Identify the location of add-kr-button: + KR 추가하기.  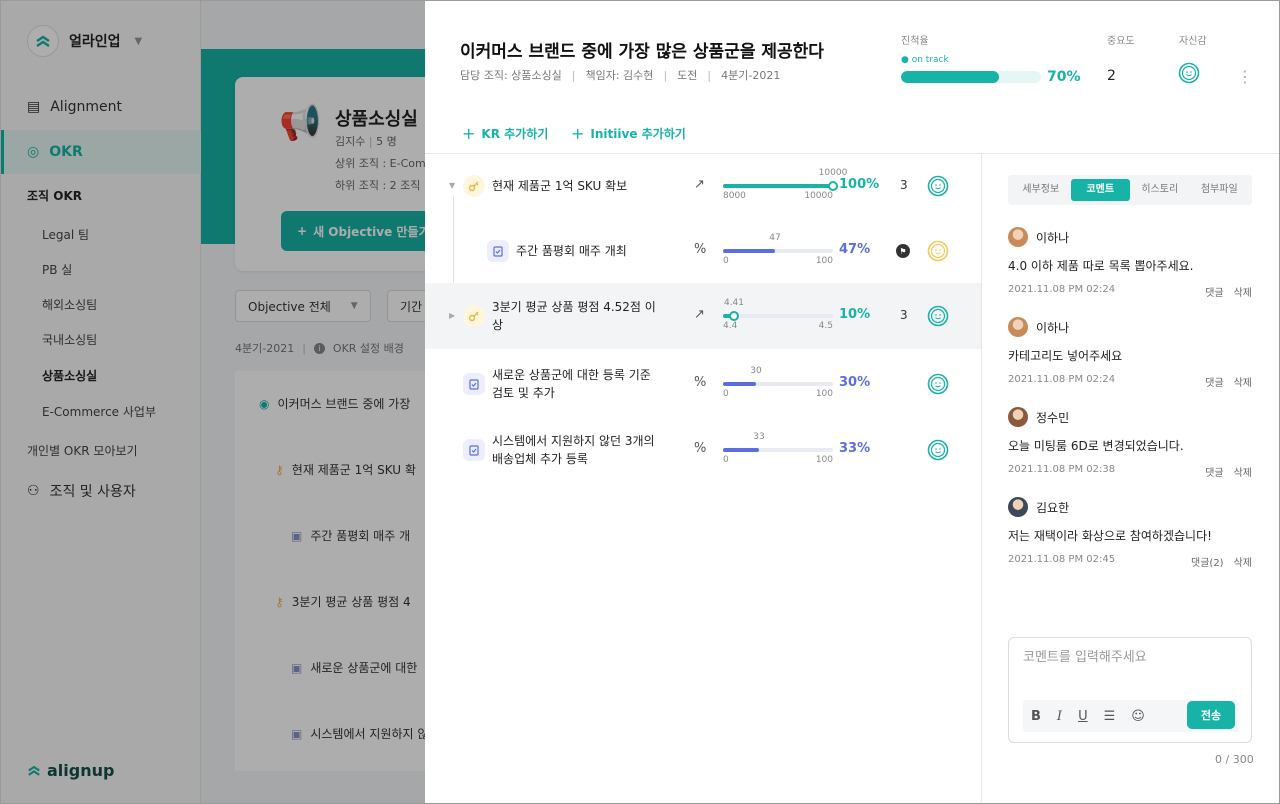
(505, 133).